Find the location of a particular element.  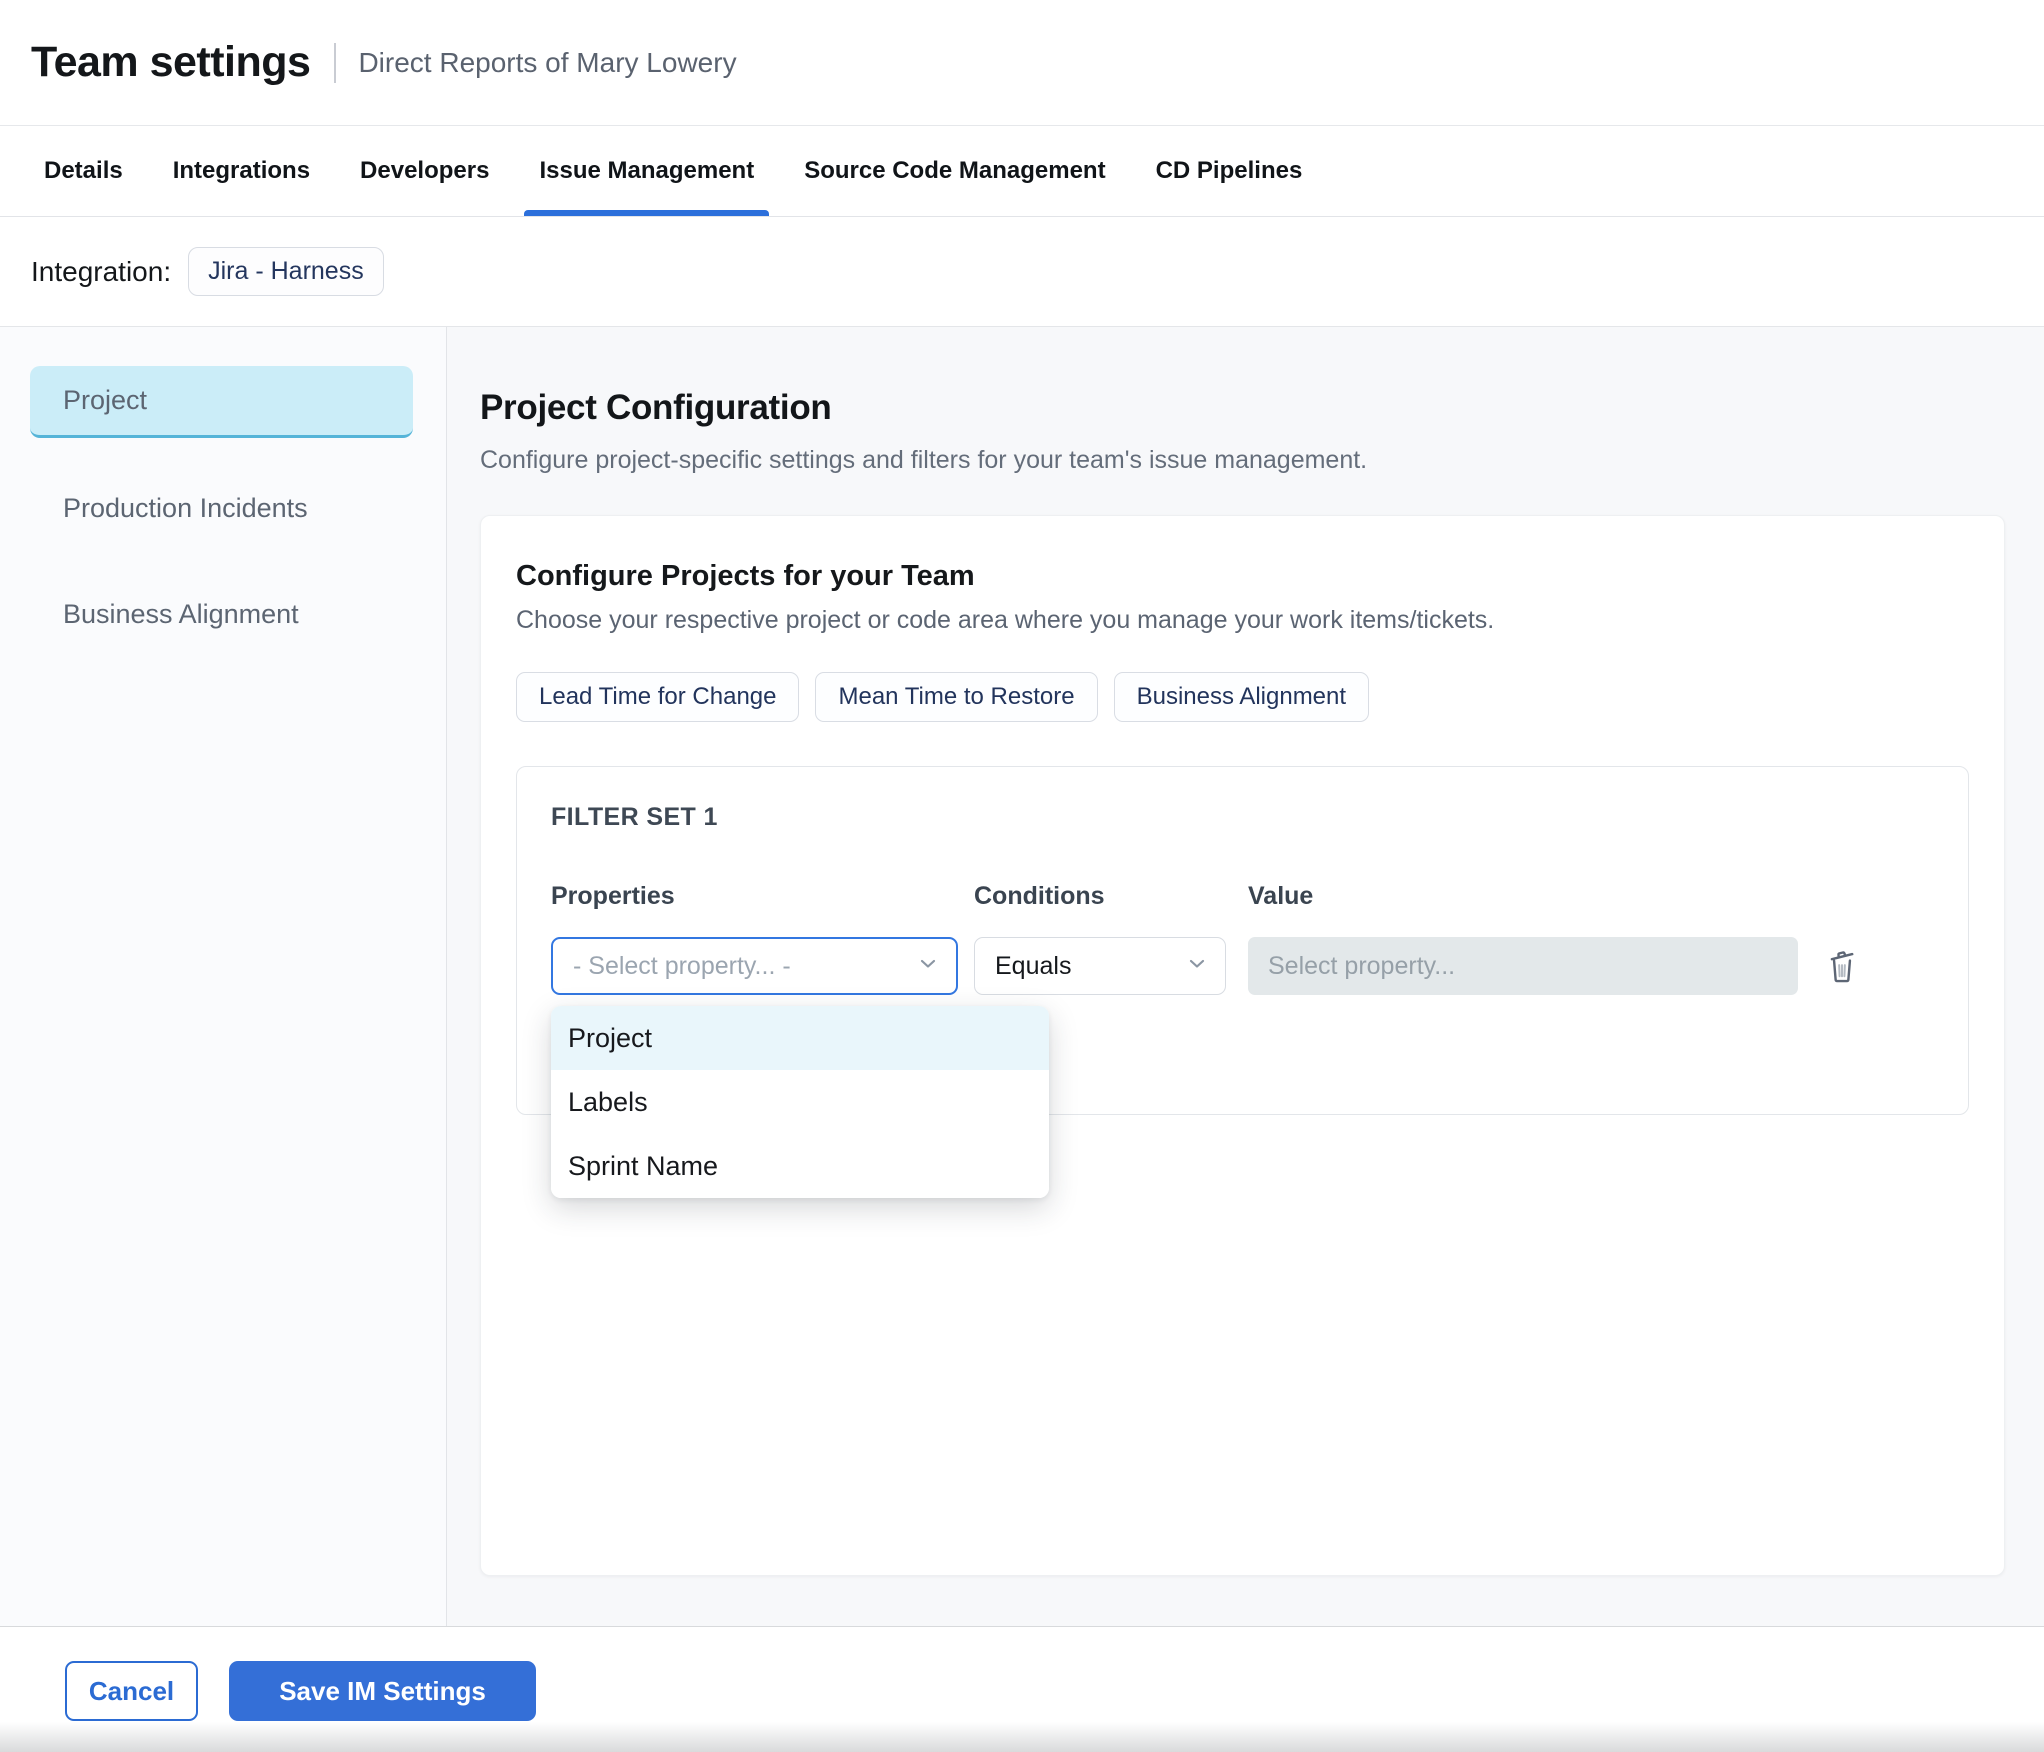

action-footer: Cancel Save IM Settings is located at coordinates (1022, 1689).